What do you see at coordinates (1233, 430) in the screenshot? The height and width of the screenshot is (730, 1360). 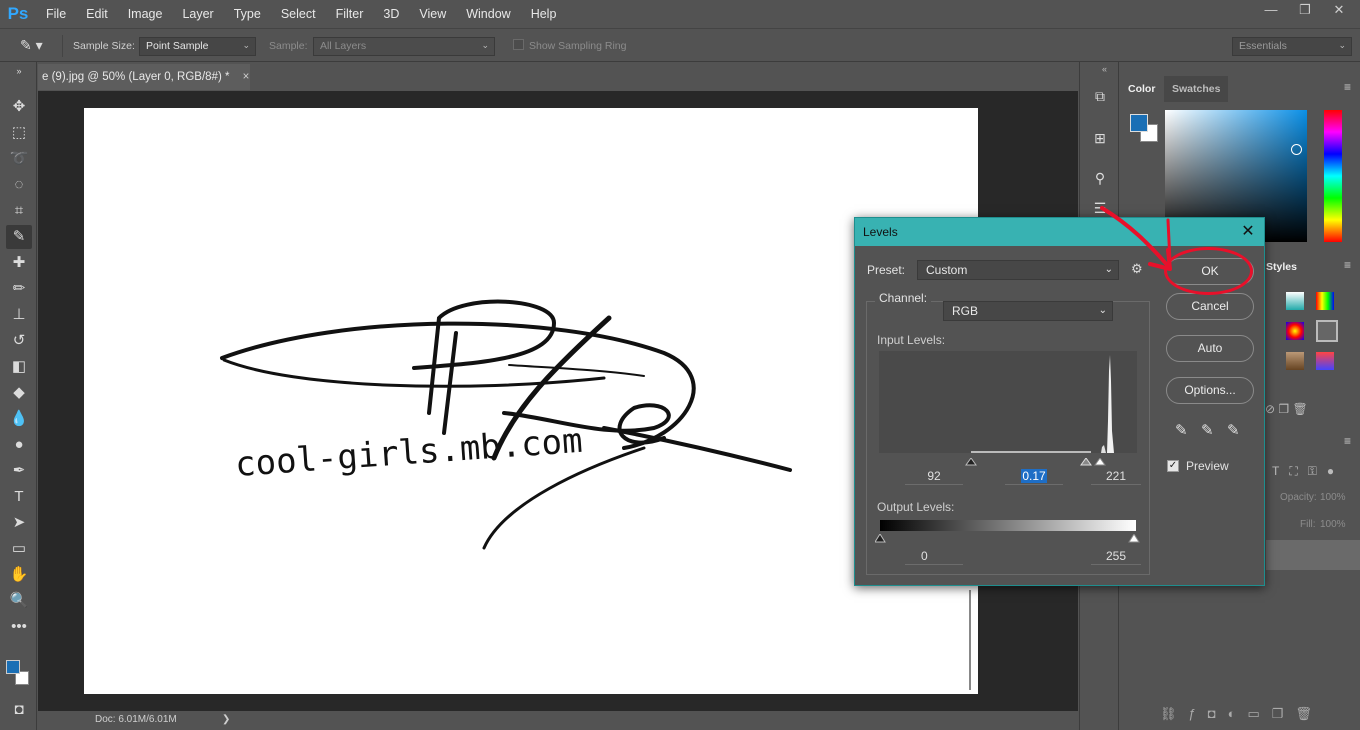 I see `white-point-eyedropper-icon: ✎` at bounding box center [1233, 430].